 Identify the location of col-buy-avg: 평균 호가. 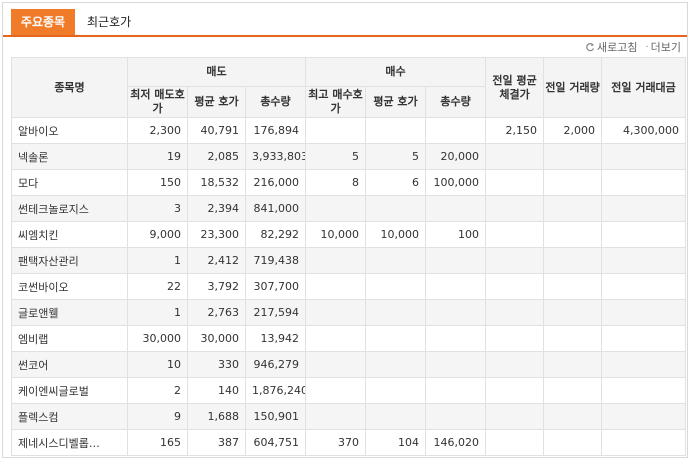
(396, 102).